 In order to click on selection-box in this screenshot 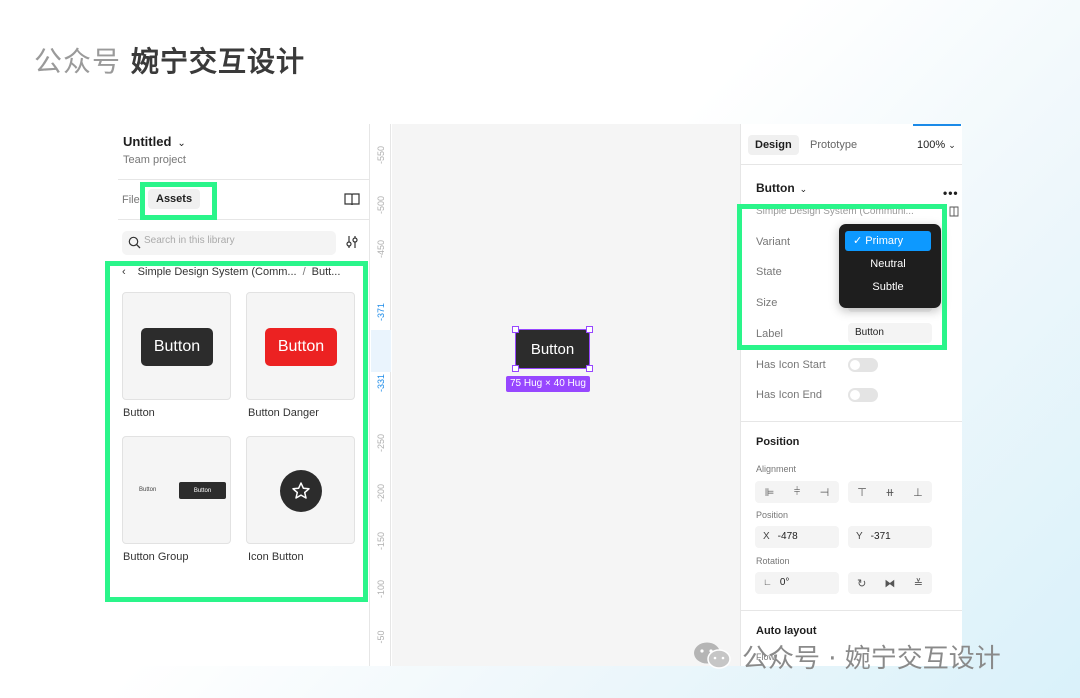, I will do `click(552, 349)`.